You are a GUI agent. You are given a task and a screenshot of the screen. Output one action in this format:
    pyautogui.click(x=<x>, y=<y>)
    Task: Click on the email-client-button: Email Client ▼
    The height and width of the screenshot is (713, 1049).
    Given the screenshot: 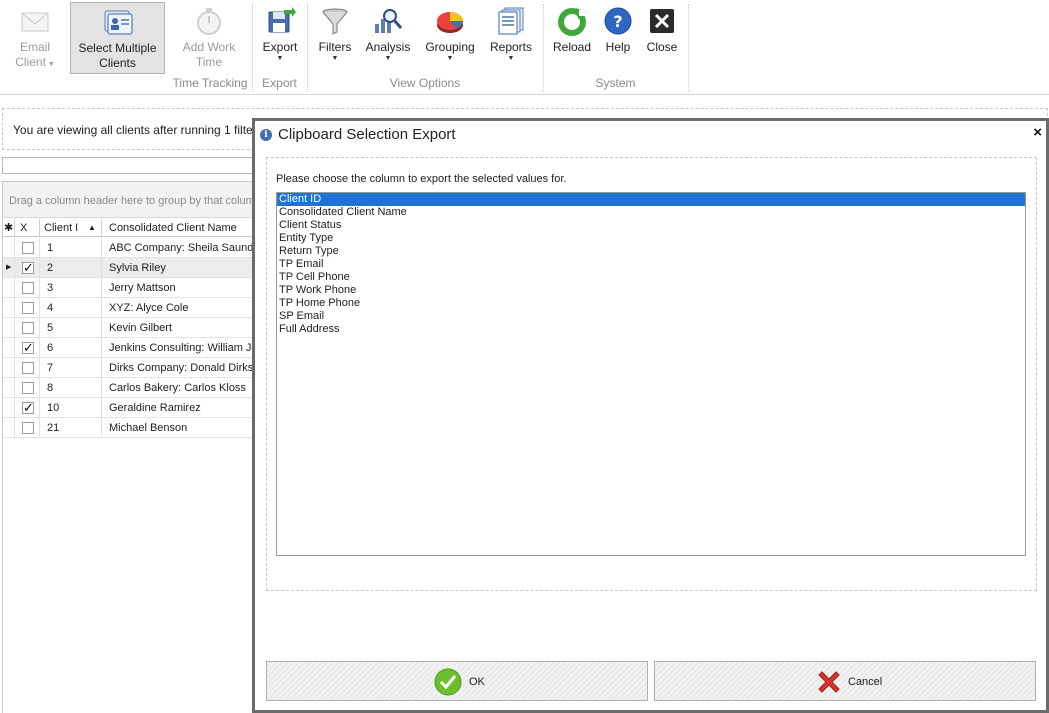 What is the action you would take?
    pyautogui.click(x=35, y=38)
    